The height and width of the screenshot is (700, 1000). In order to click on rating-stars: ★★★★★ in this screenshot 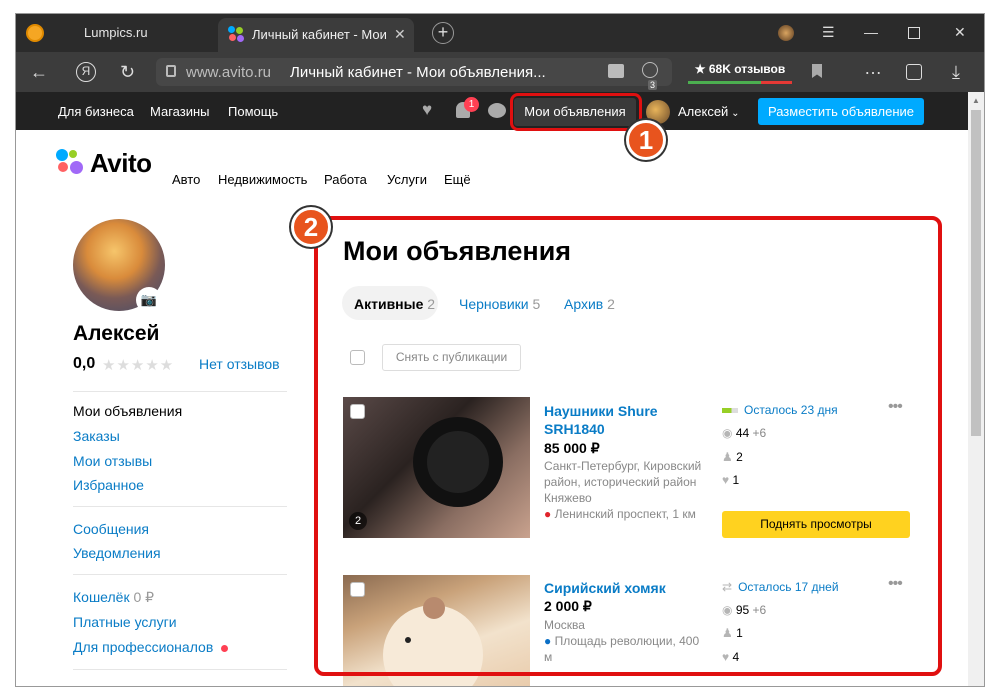, I will do `click(138, 365)`.